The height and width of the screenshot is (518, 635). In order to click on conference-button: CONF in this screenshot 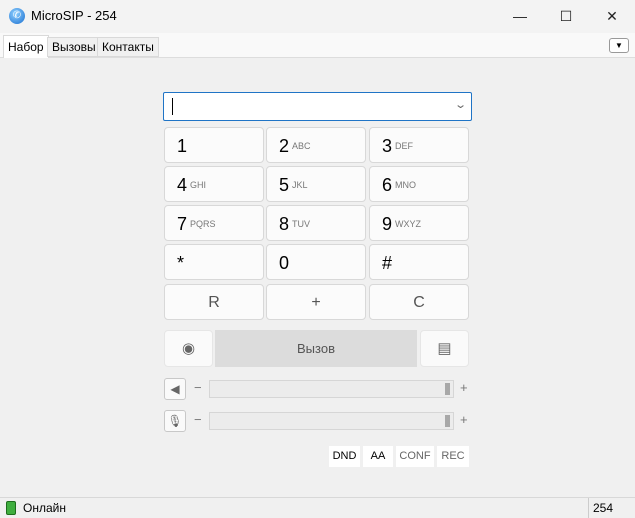, I will do `click(415, 456)`.